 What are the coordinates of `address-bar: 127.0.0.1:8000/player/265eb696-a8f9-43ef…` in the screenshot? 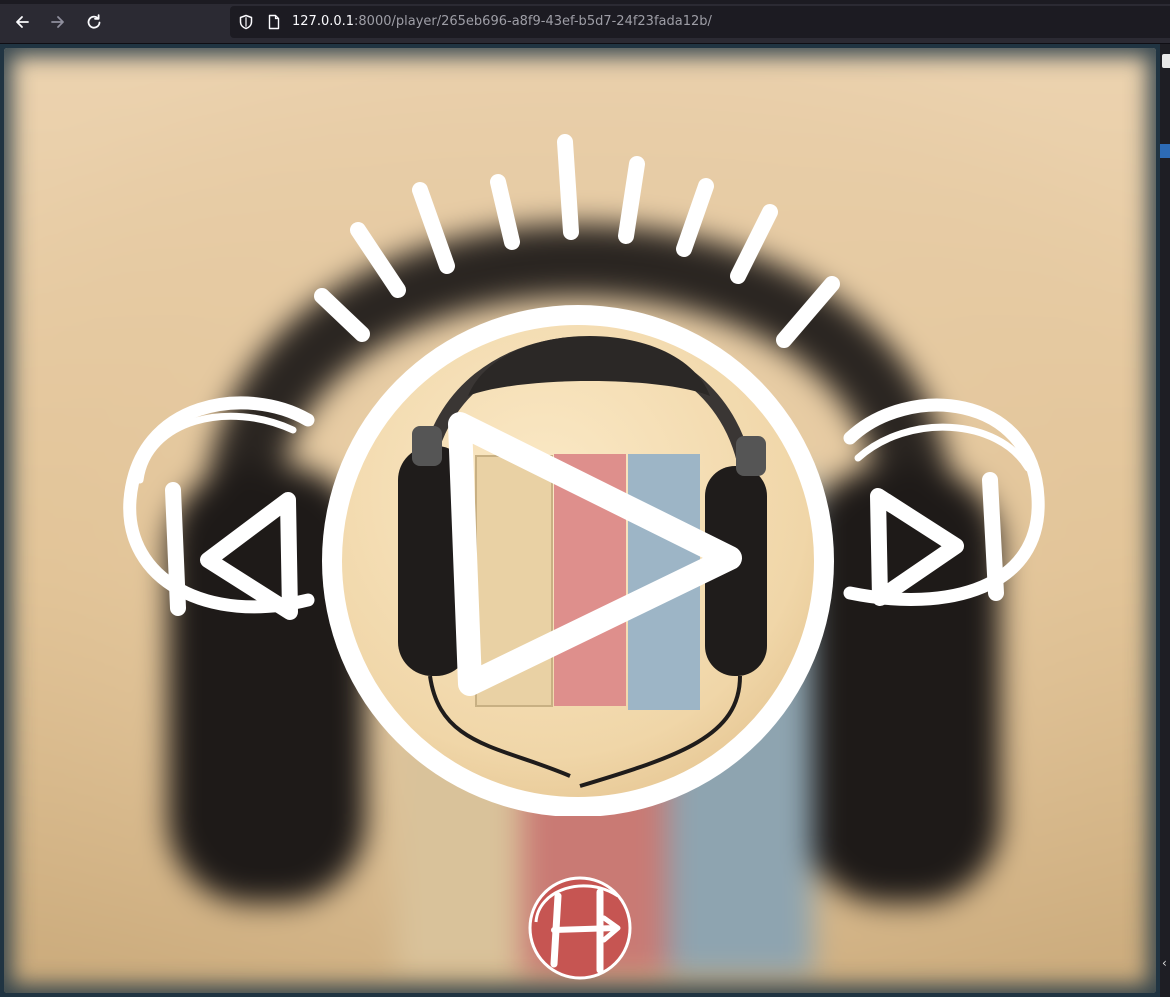 It's located at (700, 22).